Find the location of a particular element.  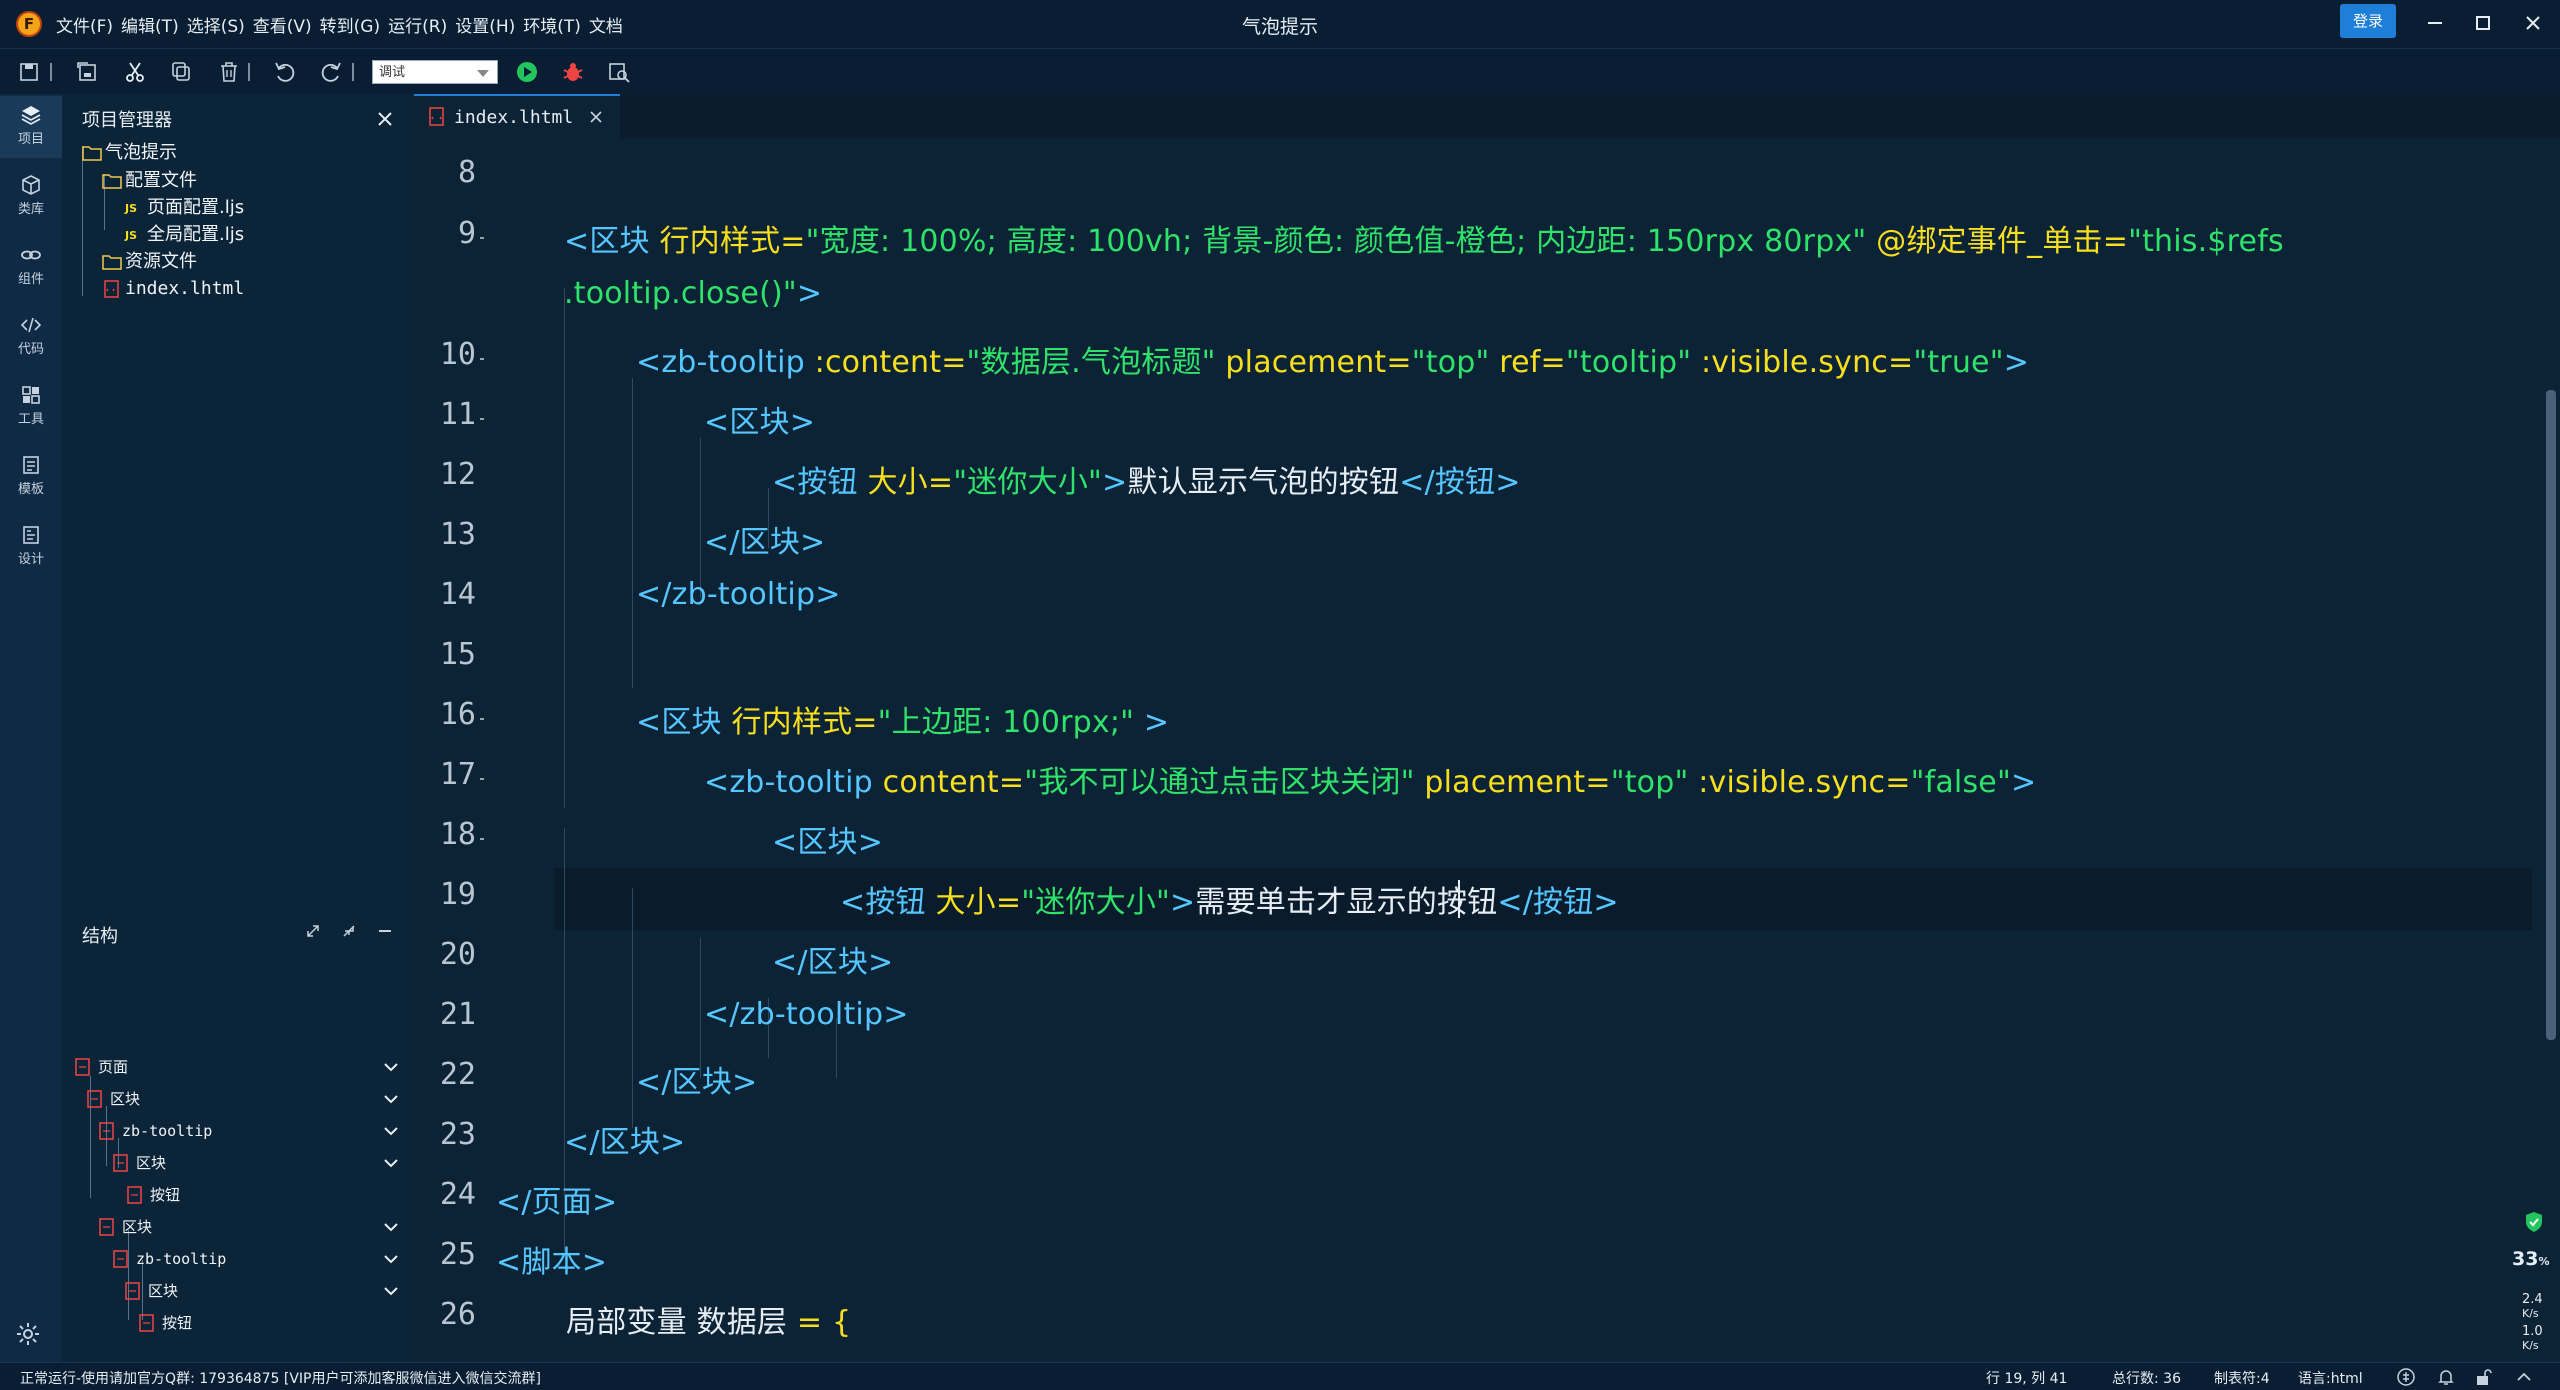

line-number: 15 is located at coordinates (457, 654).